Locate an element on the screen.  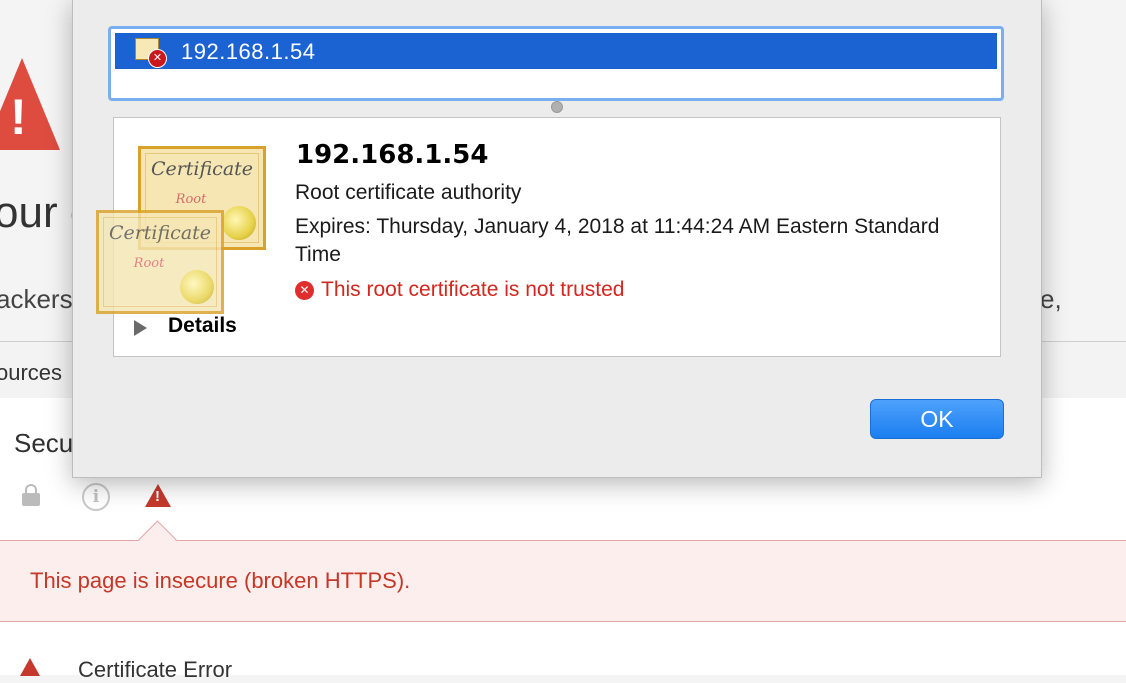
disclosure-triangle-icon is located at coordinates (140, 328).